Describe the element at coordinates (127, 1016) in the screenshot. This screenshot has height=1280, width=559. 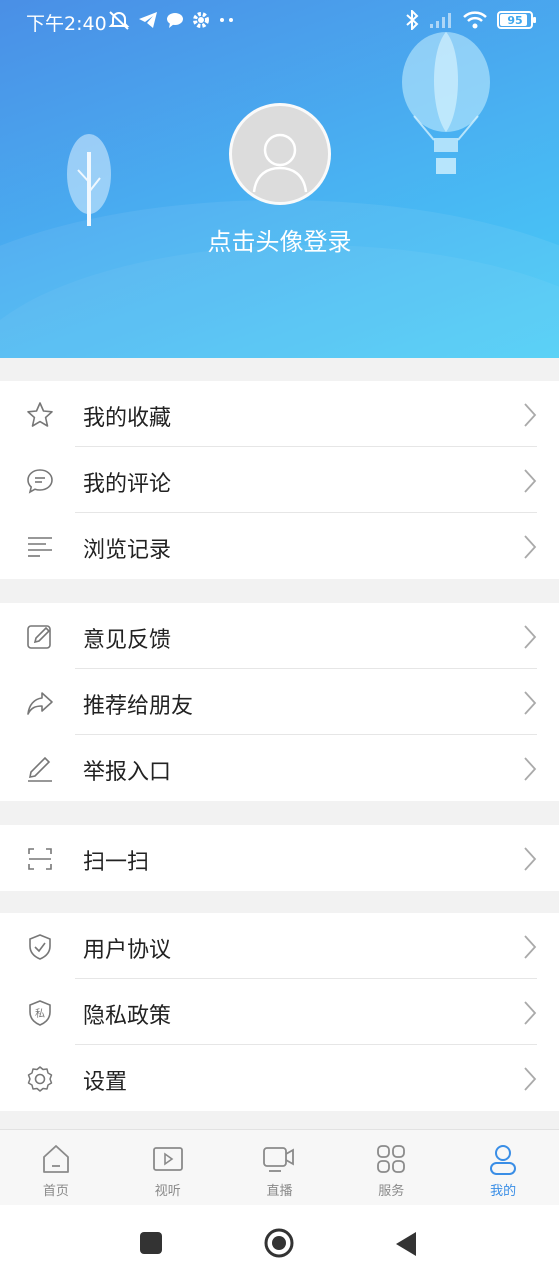
I see `menu-item-label: 隐私政策` at that location.